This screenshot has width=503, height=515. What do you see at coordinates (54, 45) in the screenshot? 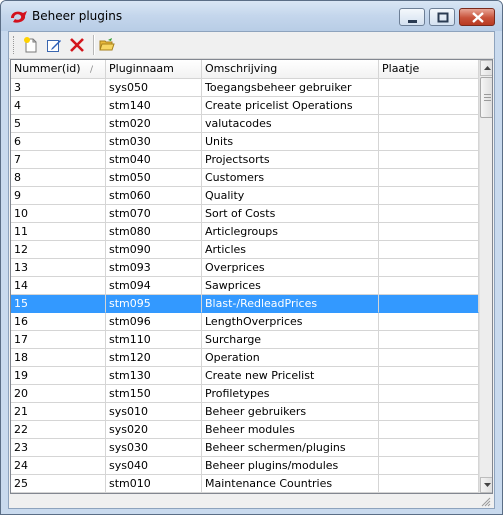
I see `edit-button` at bounding box center [54, 45].